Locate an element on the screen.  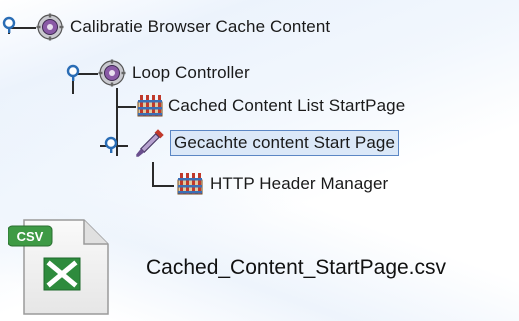
tree-node-cached-content-list-startpage: Cached Content List StartPage is located at coordinates (270, 106).